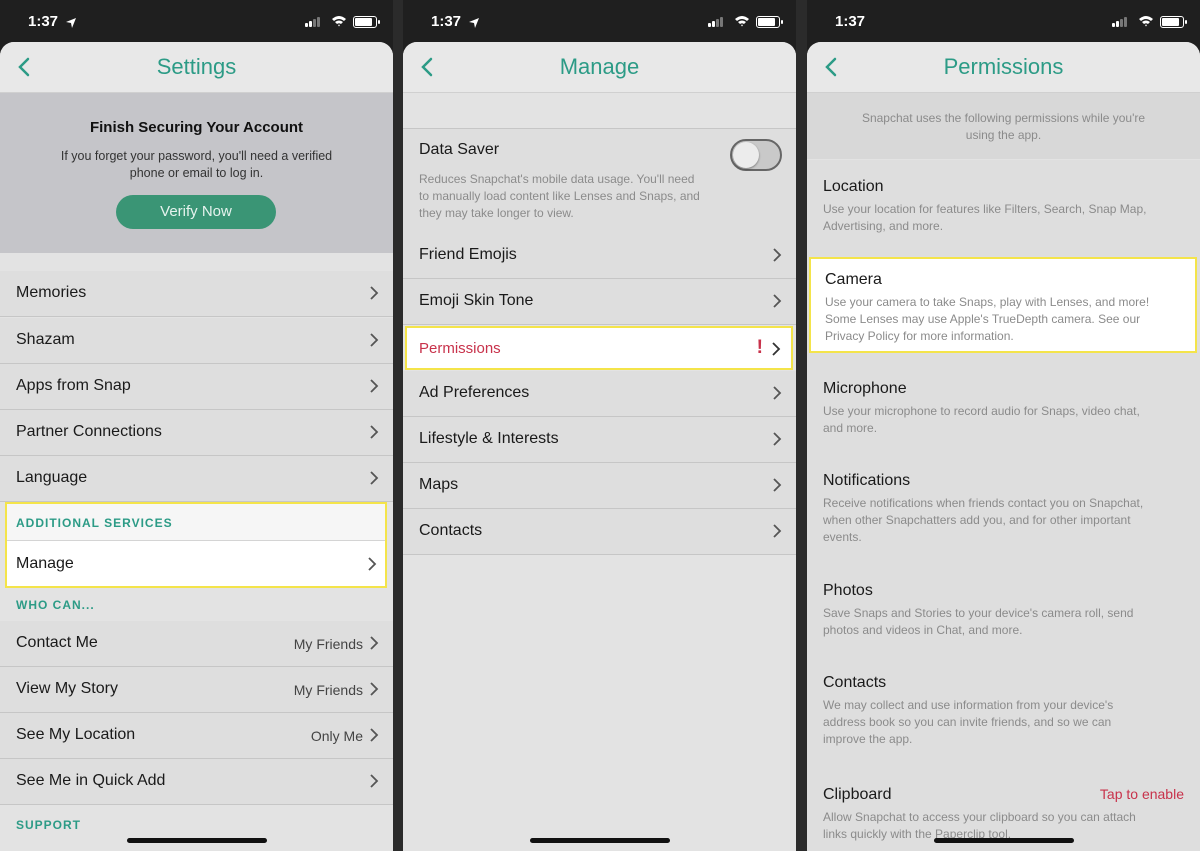 Image resolution: width=1200 pixels, height=851 pixels. What do you see at coordinates (91, 780) in the screenshot?
I see `item-label: See Me in Quick Add` at bounding box center [91, 780].